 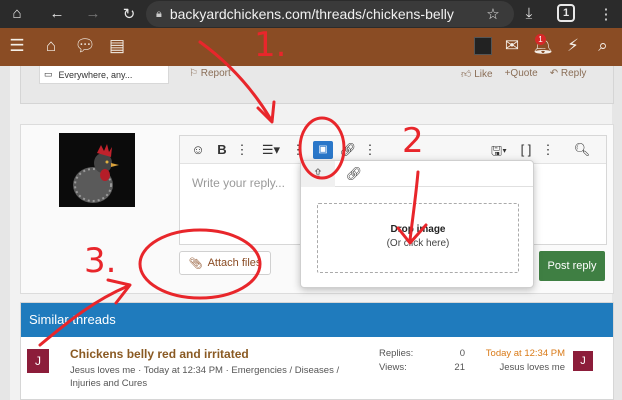 I want to click on reply-button: ↶ Reply, so click(x=568, y=74).